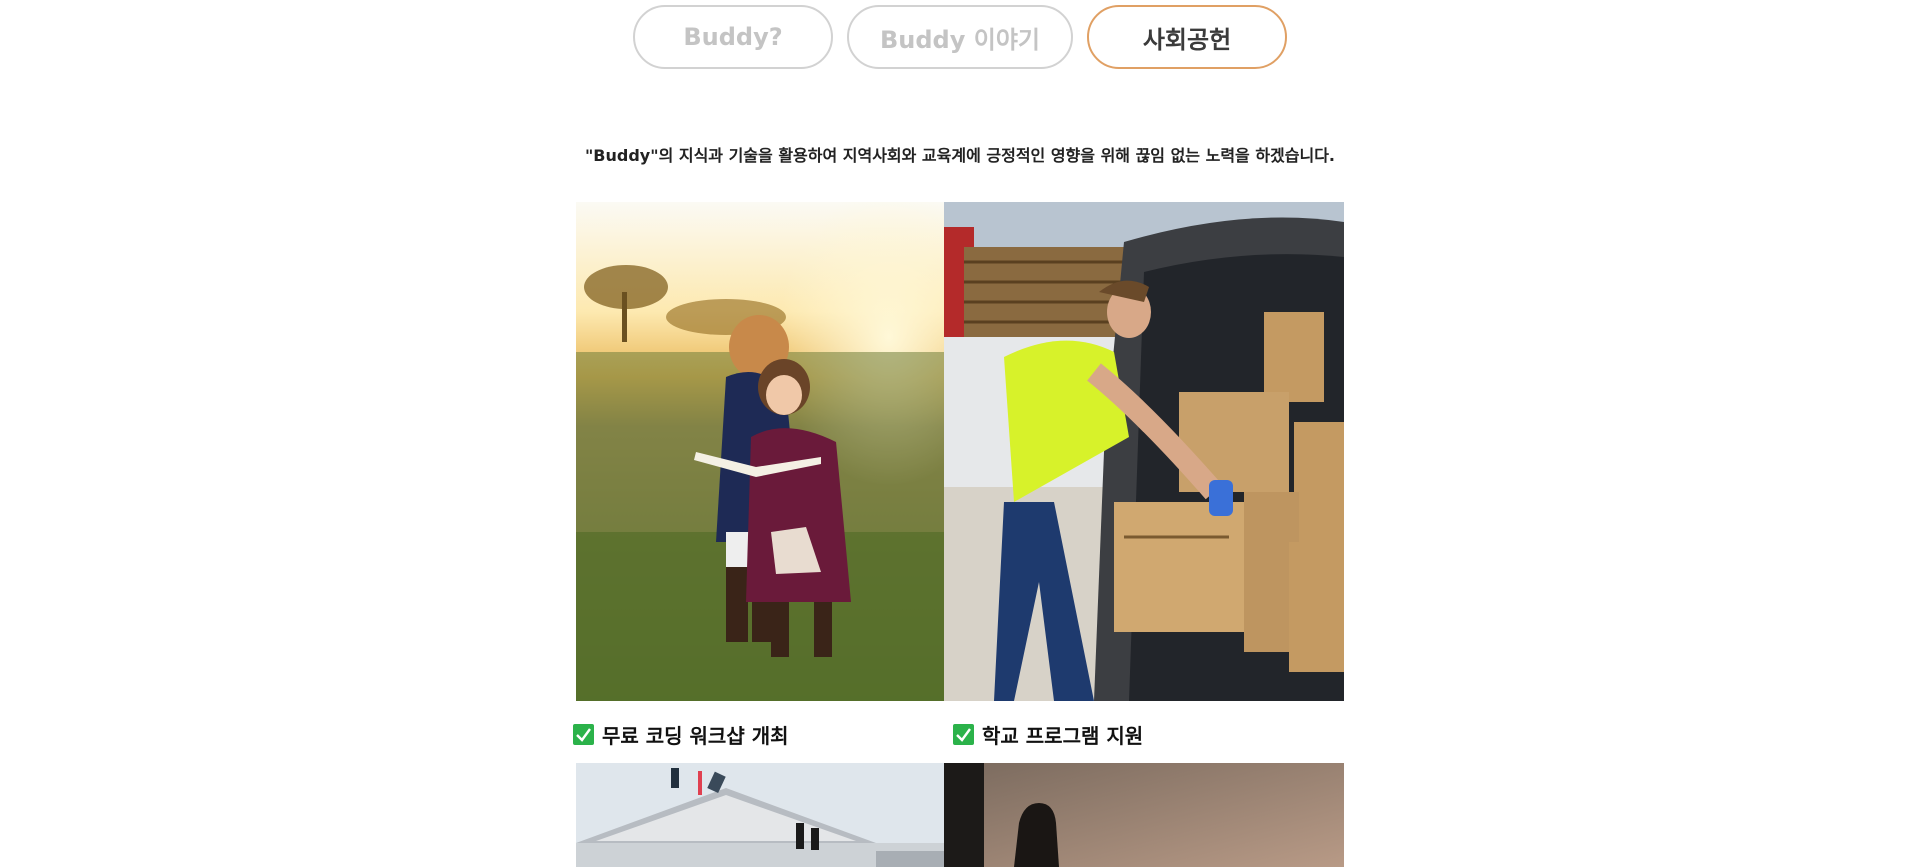 The height and width of the screenshot is (867, 1920). I want to click on program-item-school-support: 학교 프로그램 지원, so click(1048, 734).